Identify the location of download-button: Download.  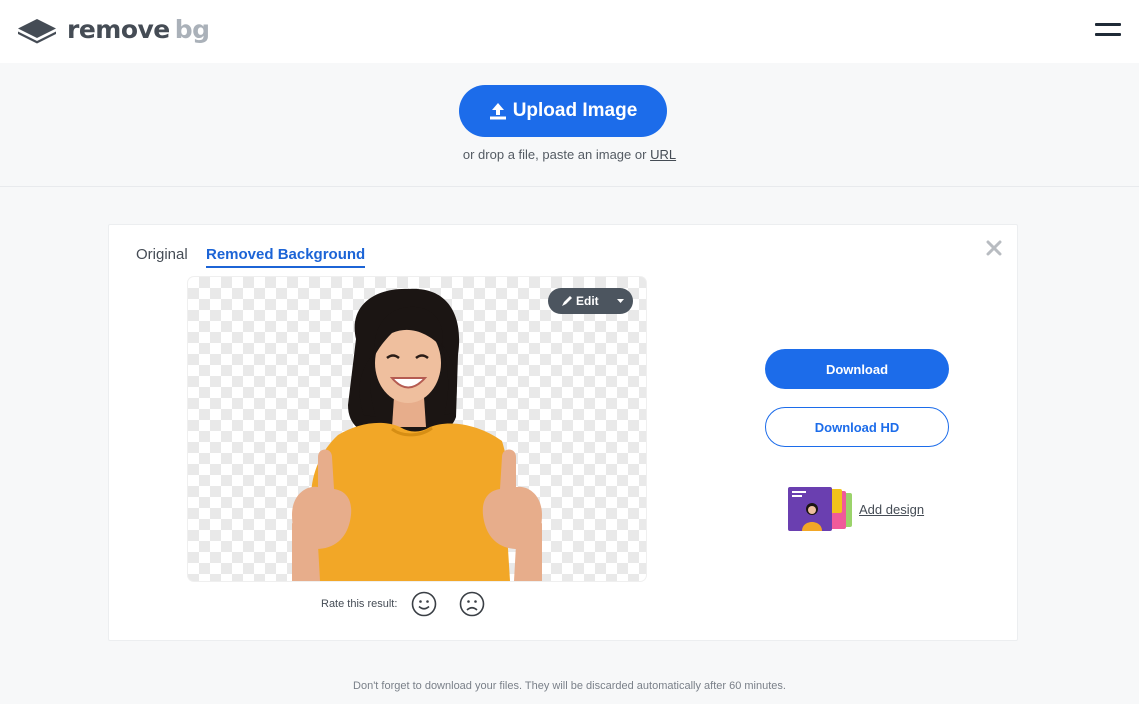
(857, 369).